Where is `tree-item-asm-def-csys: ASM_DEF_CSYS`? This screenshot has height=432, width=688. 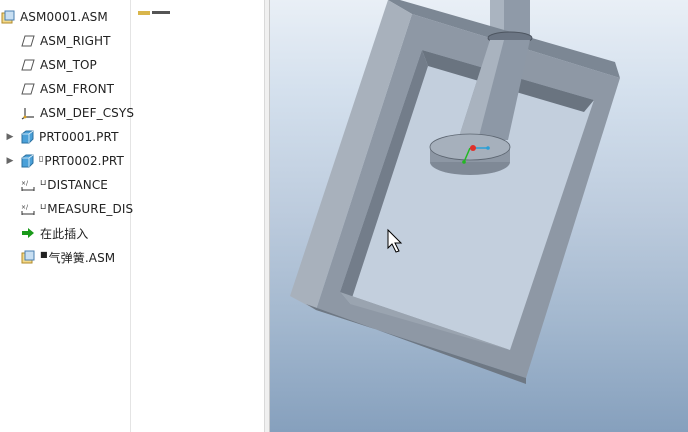
tree-item-asm-def-csys: ASM_DEF_CSYS is located at coordinates (85, 113).